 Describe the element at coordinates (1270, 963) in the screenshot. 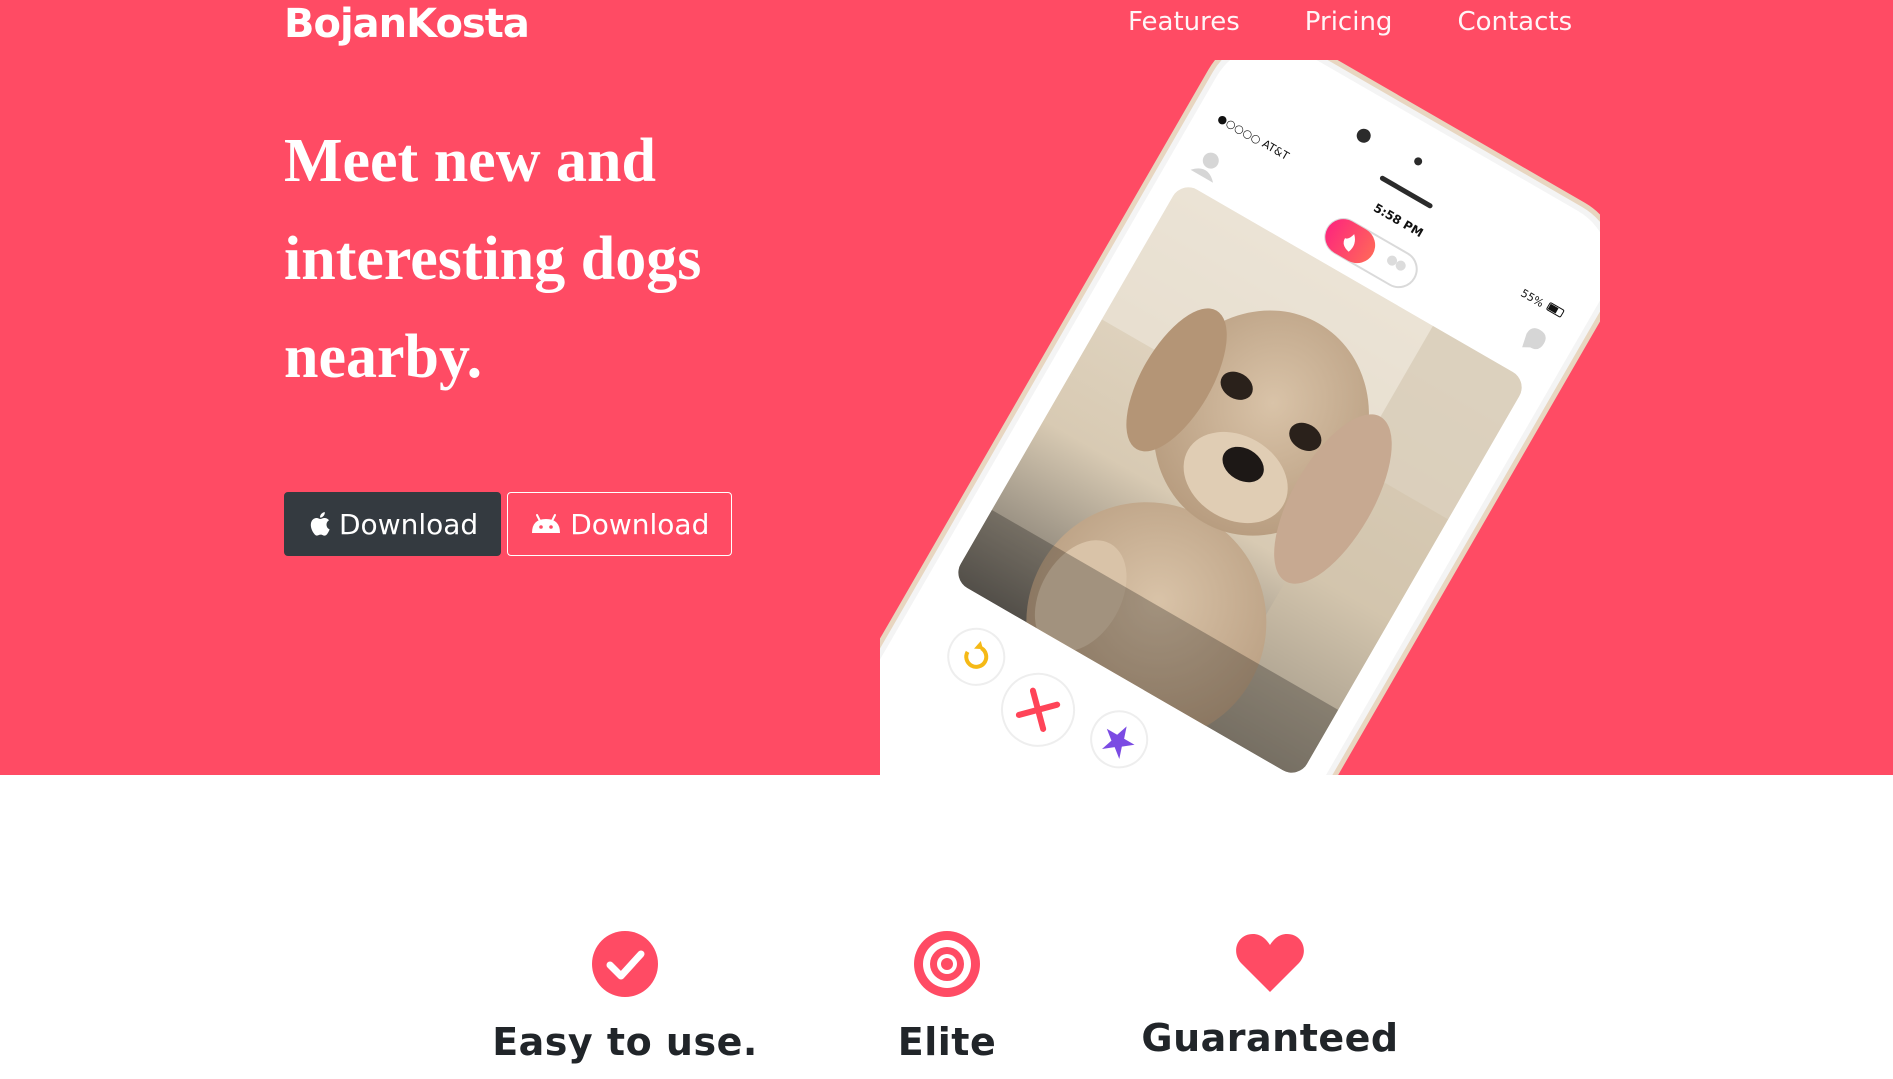

I see `heart-icon` at that location.